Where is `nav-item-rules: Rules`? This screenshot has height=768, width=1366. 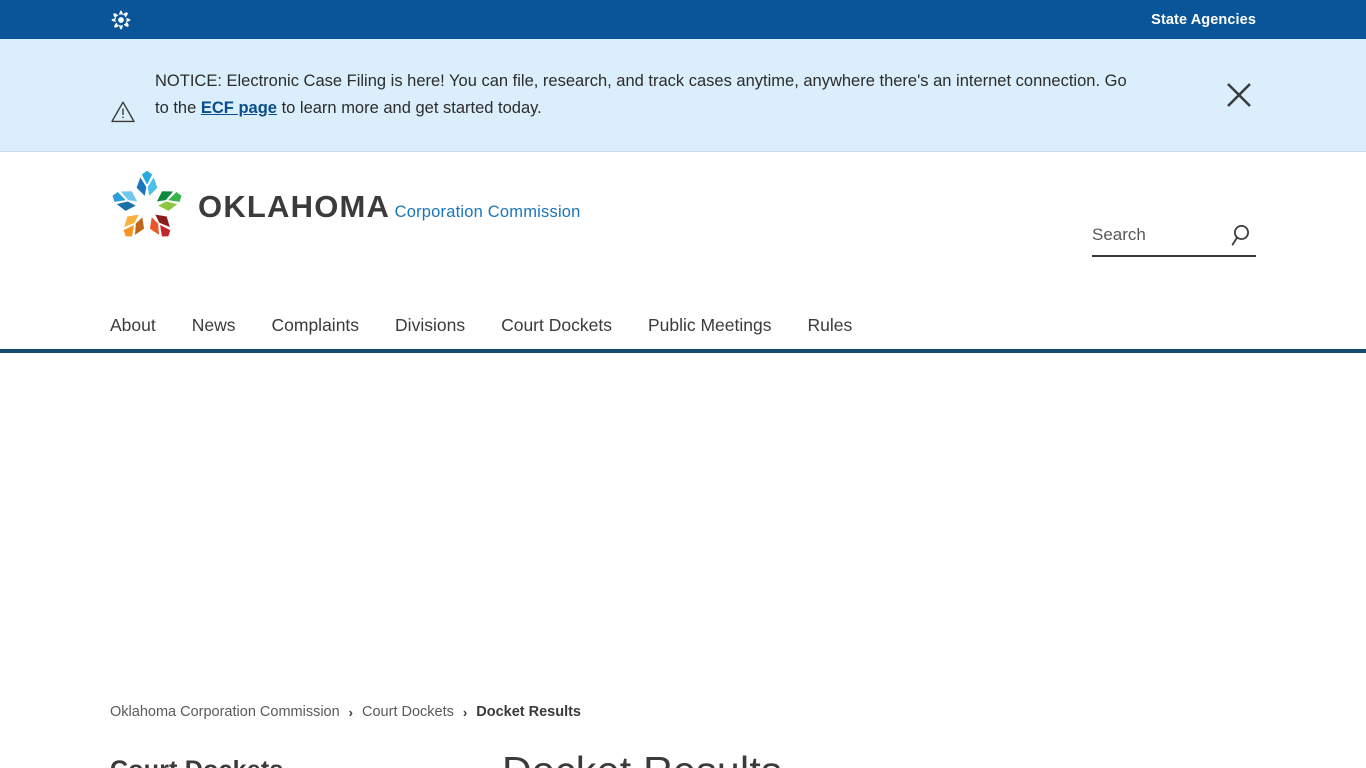
nav-item-rules: Rules is located at coordinates (830, 332).